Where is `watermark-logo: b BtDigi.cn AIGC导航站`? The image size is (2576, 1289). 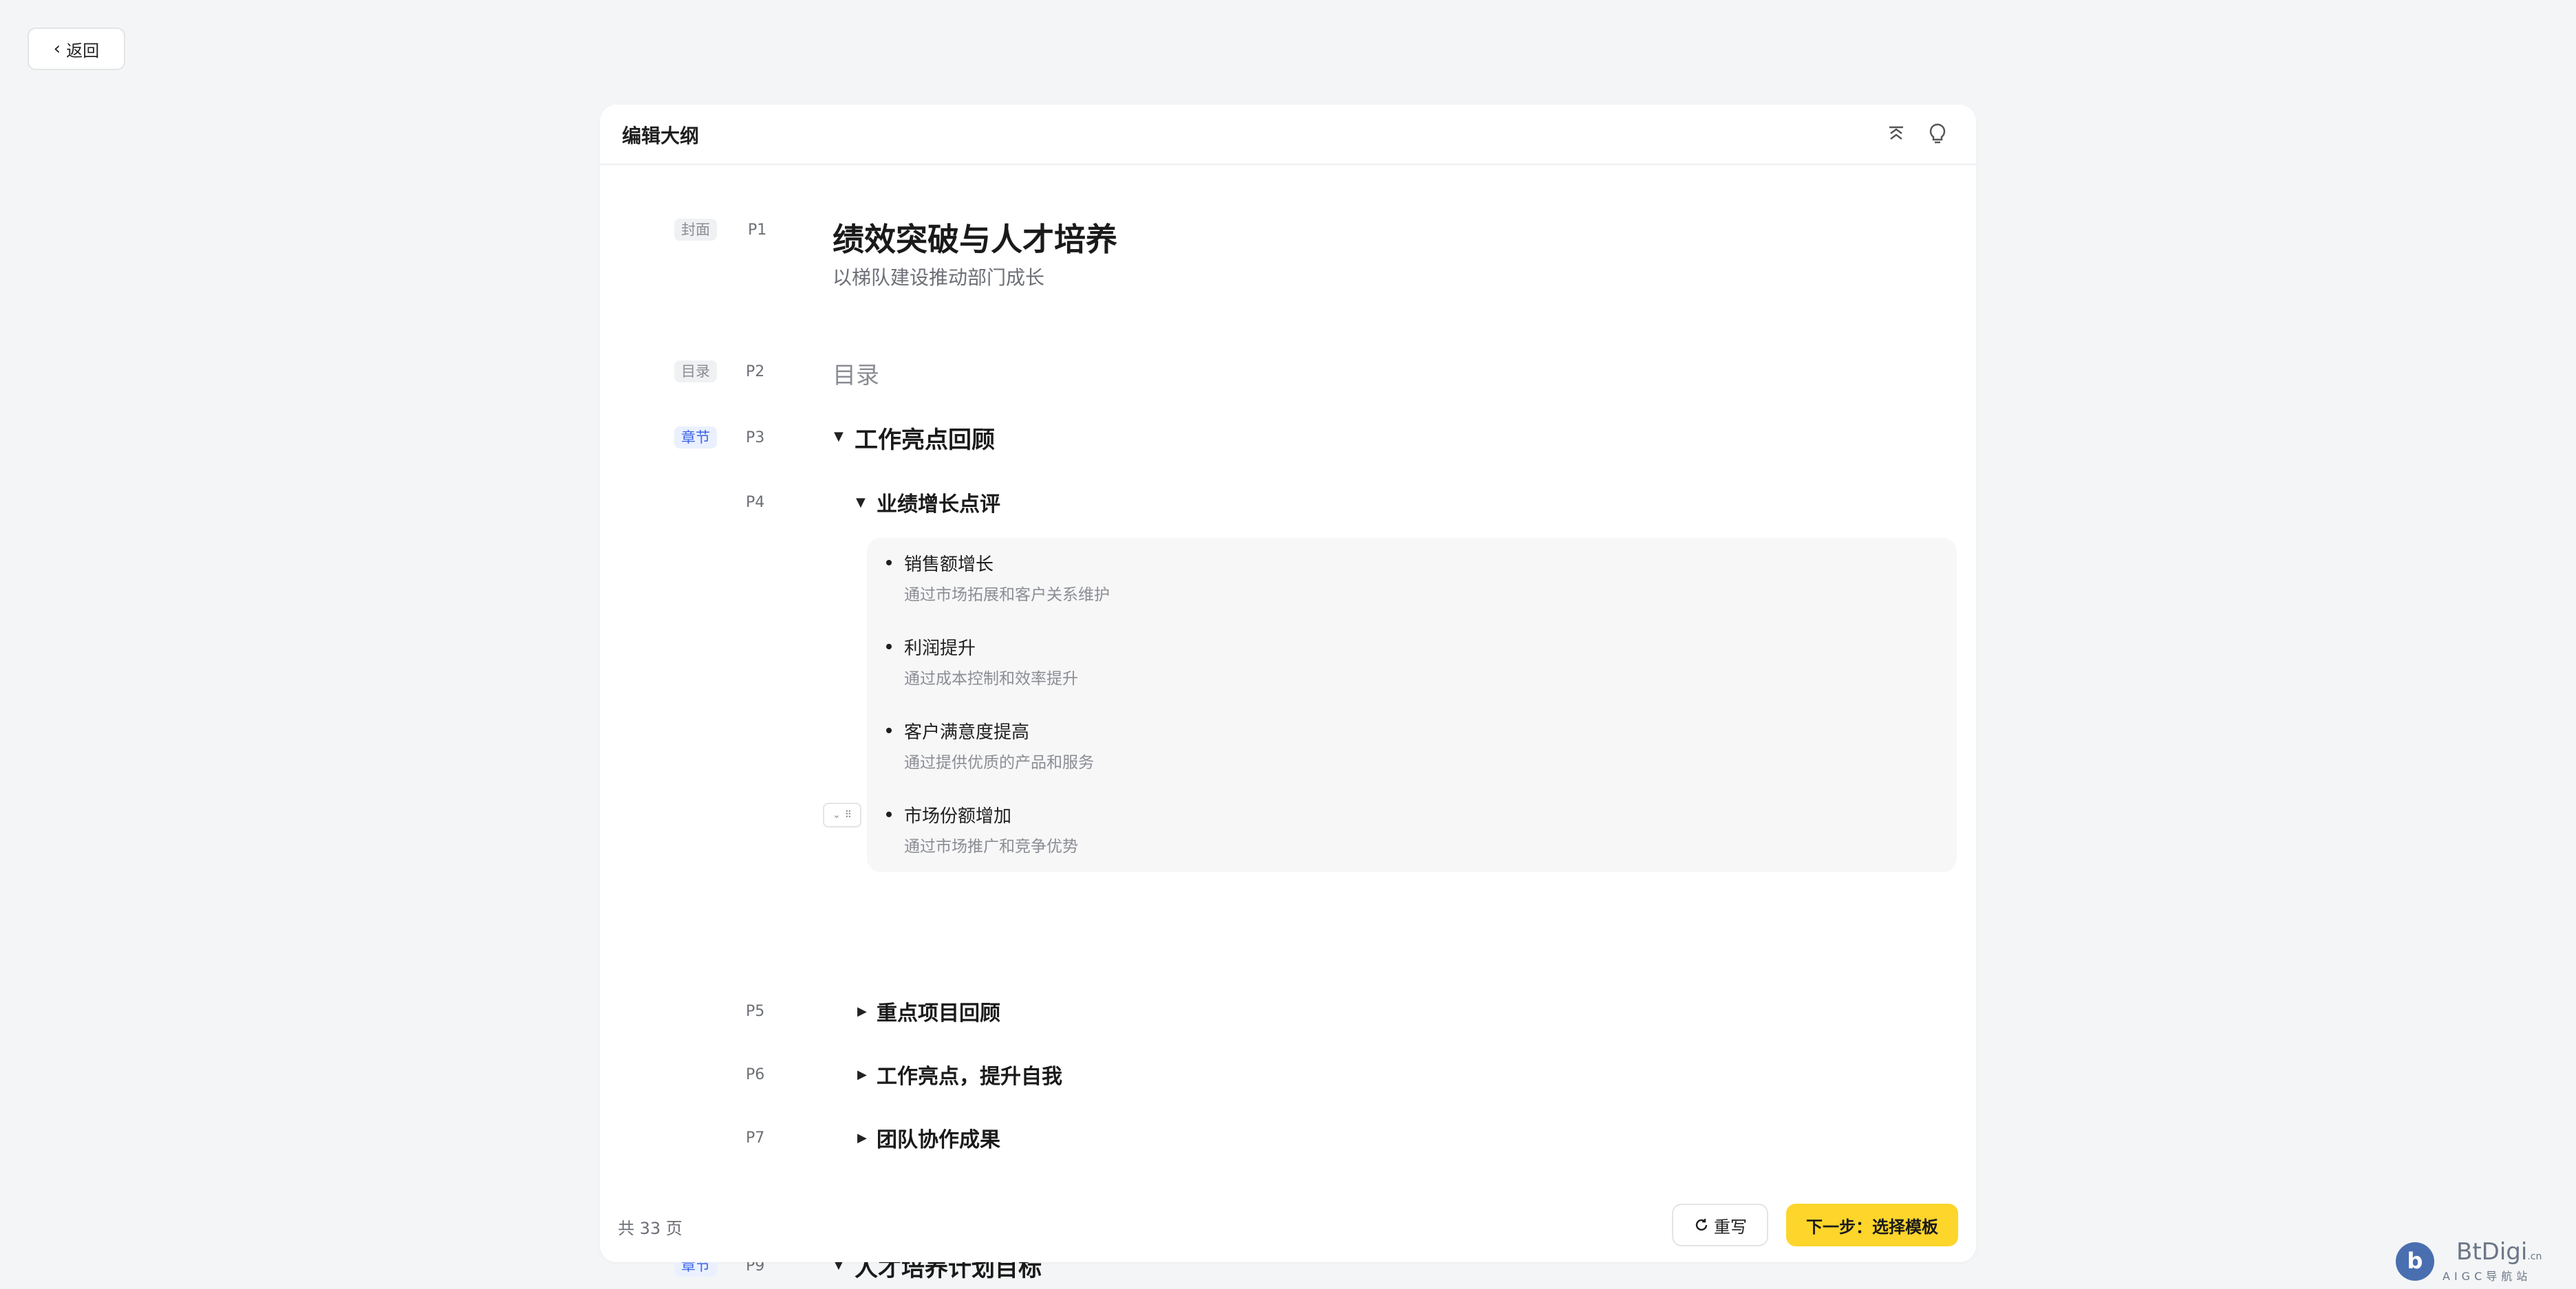
watermark-logo: b BtDigi.cn AIGC导航站 is located at coordinates (2472, 1260).